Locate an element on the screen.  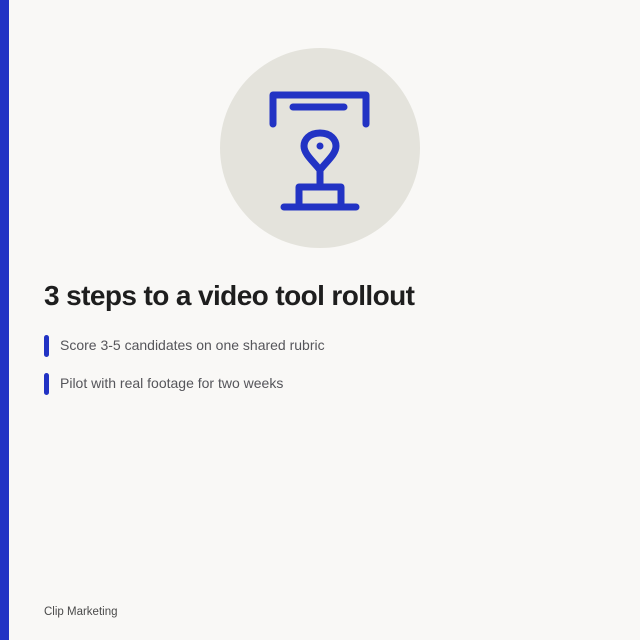
accent-bar is located at coordinates (4, 320).